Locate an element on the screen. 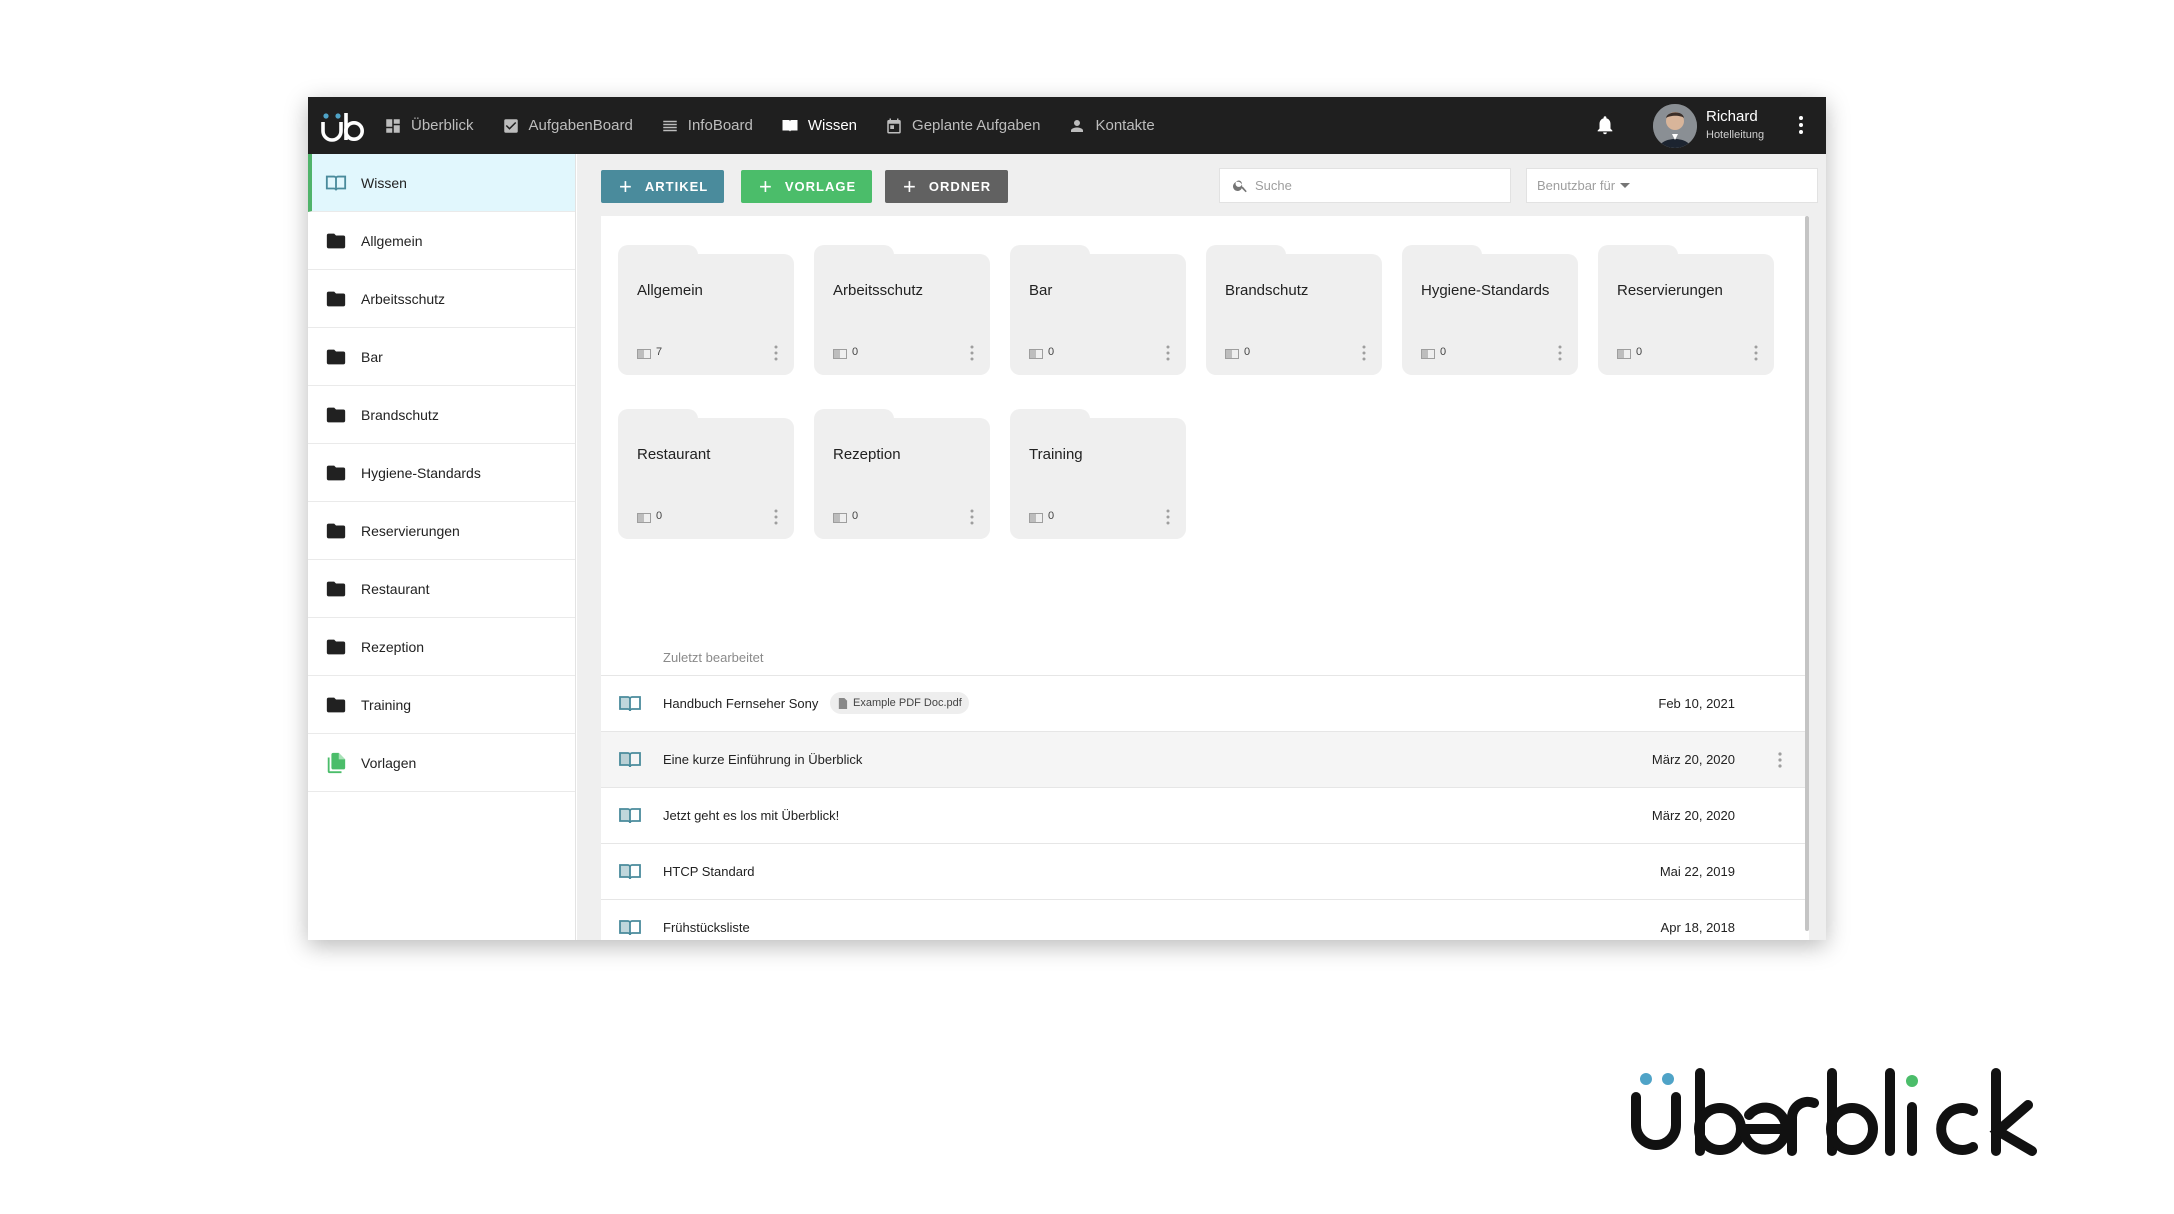 This screenshot has width=2174, height=1214. add-vorlage-label: VORLAGE is located at coordinates (820, 186).